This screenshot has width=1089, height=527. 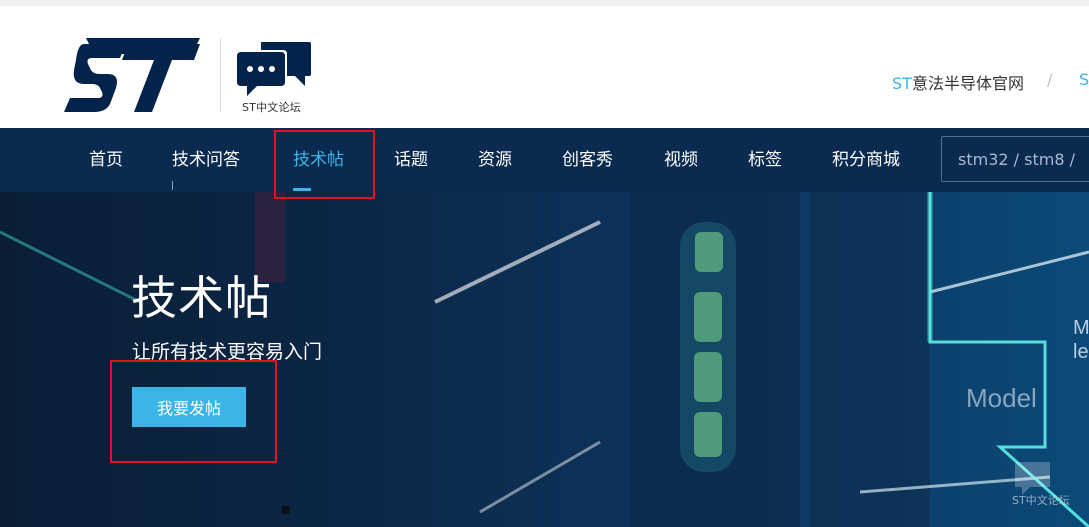 What do you see at coordinates (189, 407) in the screenshot?
I see `new-post-button: 我要发帖` at bounding box center [189, 407].